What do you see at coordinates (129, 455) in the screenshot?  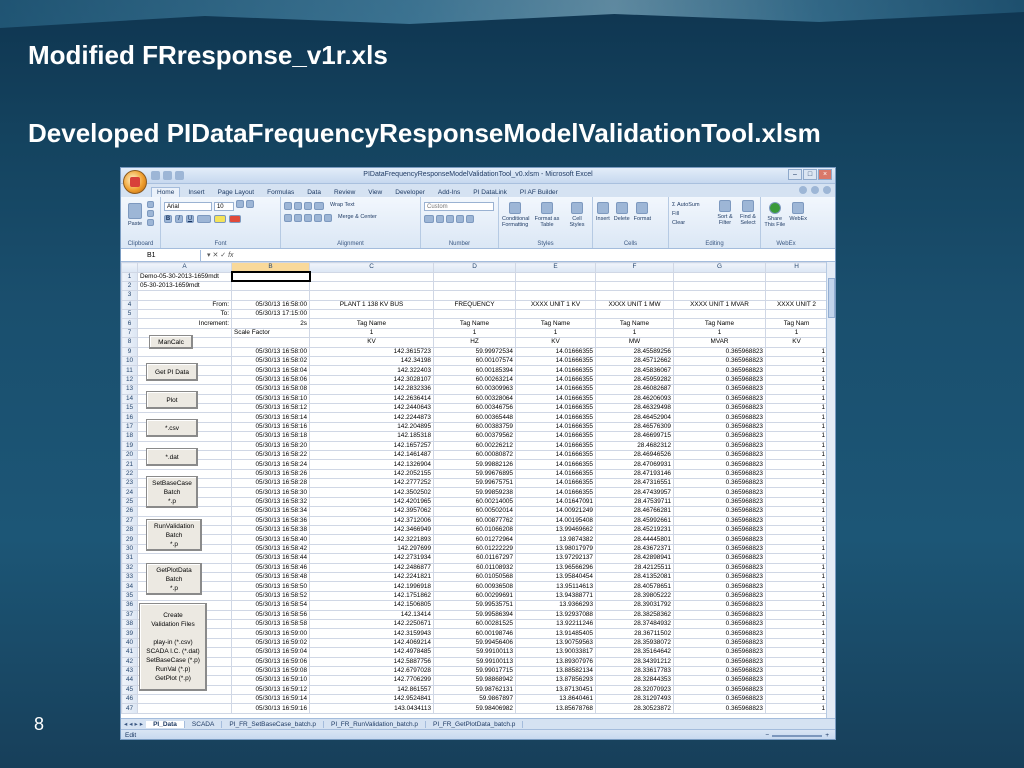 I see `row-header: 20` at bounding box center [129, 455].